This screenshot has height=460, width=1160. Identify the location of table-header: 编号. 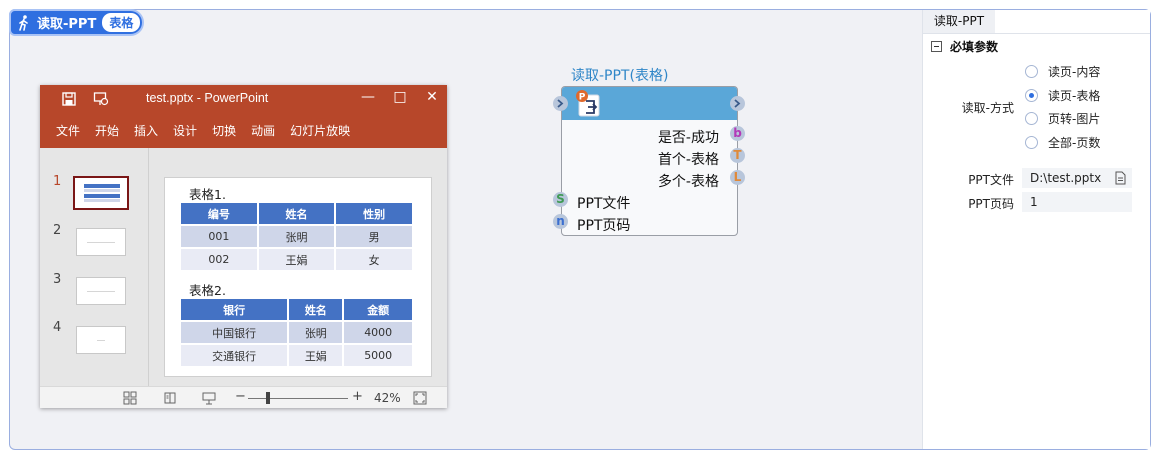
(219, 213).